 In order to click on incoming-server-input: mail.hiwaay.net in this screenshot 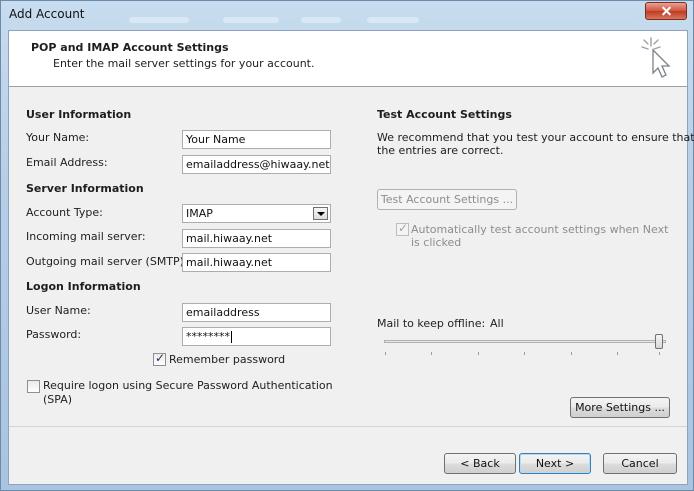, I will do `click(256, 238)`.